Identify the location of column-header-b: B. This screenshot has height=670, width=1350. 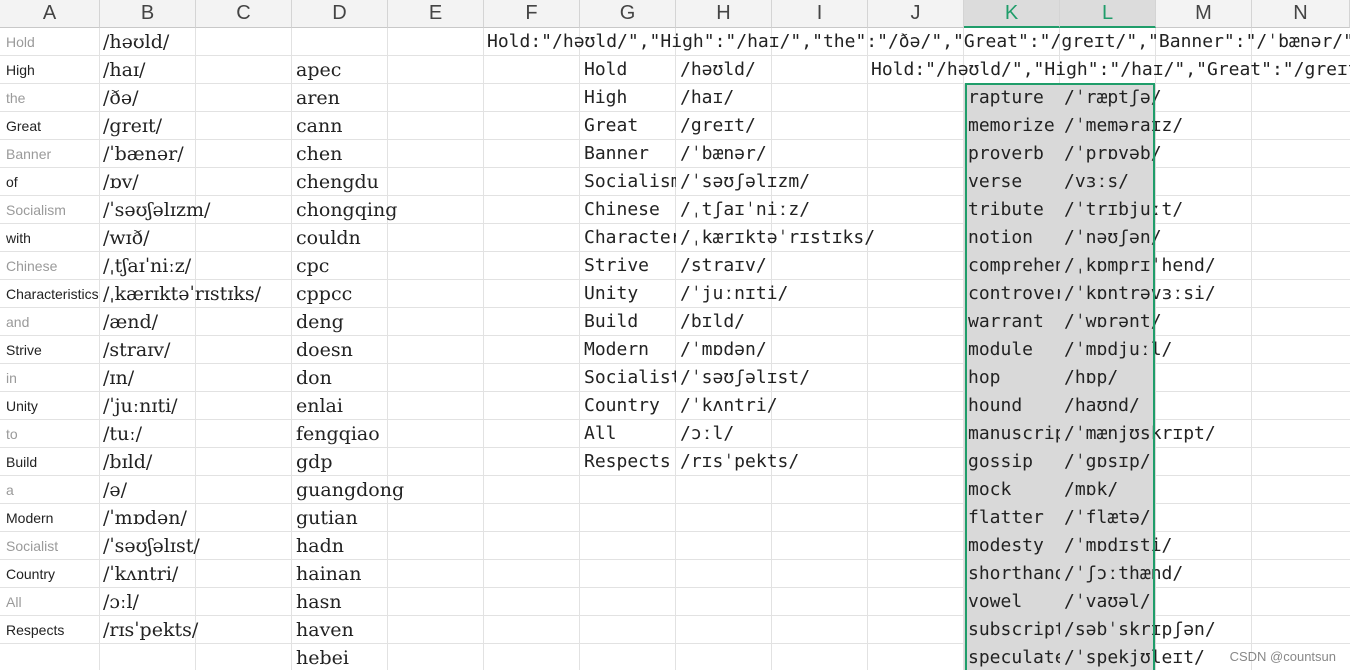
(148, 14).